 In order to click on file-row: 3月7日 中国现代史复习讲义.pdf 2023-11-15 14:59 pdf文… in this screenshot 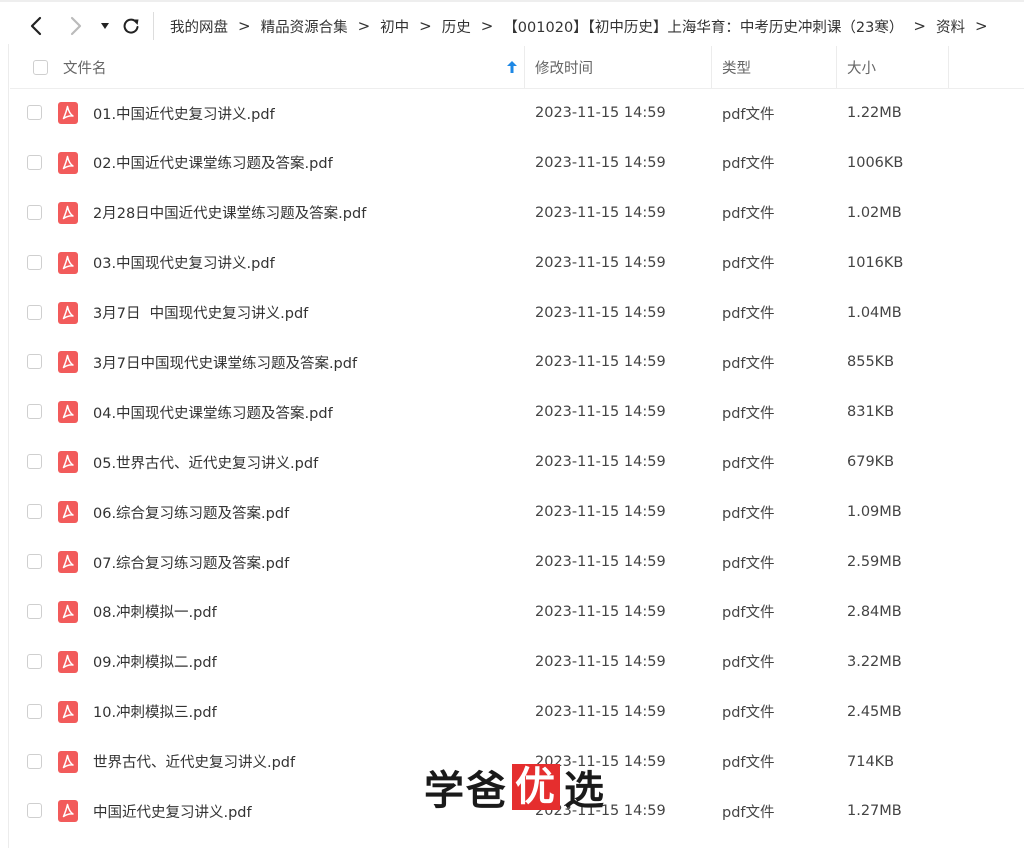, I will do `click(517, 313)`.